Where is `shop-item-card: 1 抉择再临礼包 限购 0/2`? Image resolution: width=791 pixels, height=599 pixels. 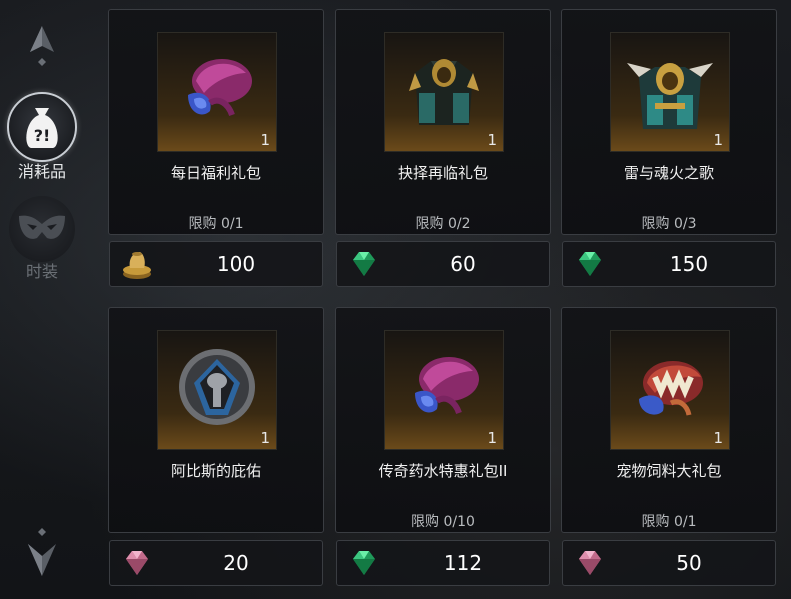
shop-item-card: 1 抉择再临礼包 限购 0/2 is located at coordinates (443, 122).